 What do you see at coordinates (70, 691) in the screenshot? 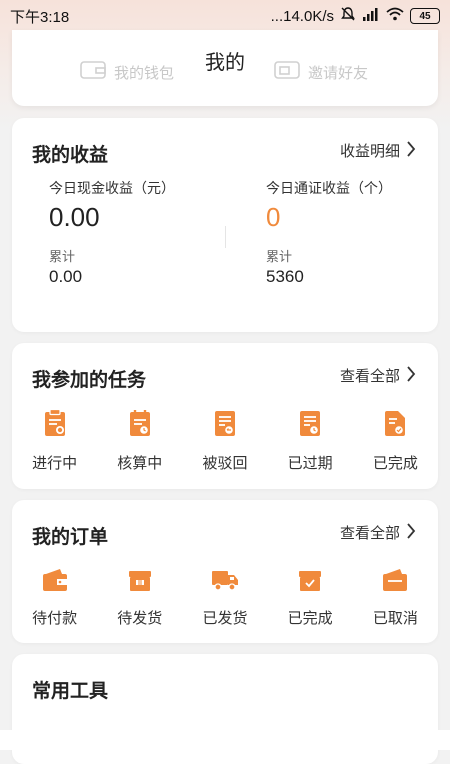
I see `tools-title: 常用工具` at bounding box center [70, 691].